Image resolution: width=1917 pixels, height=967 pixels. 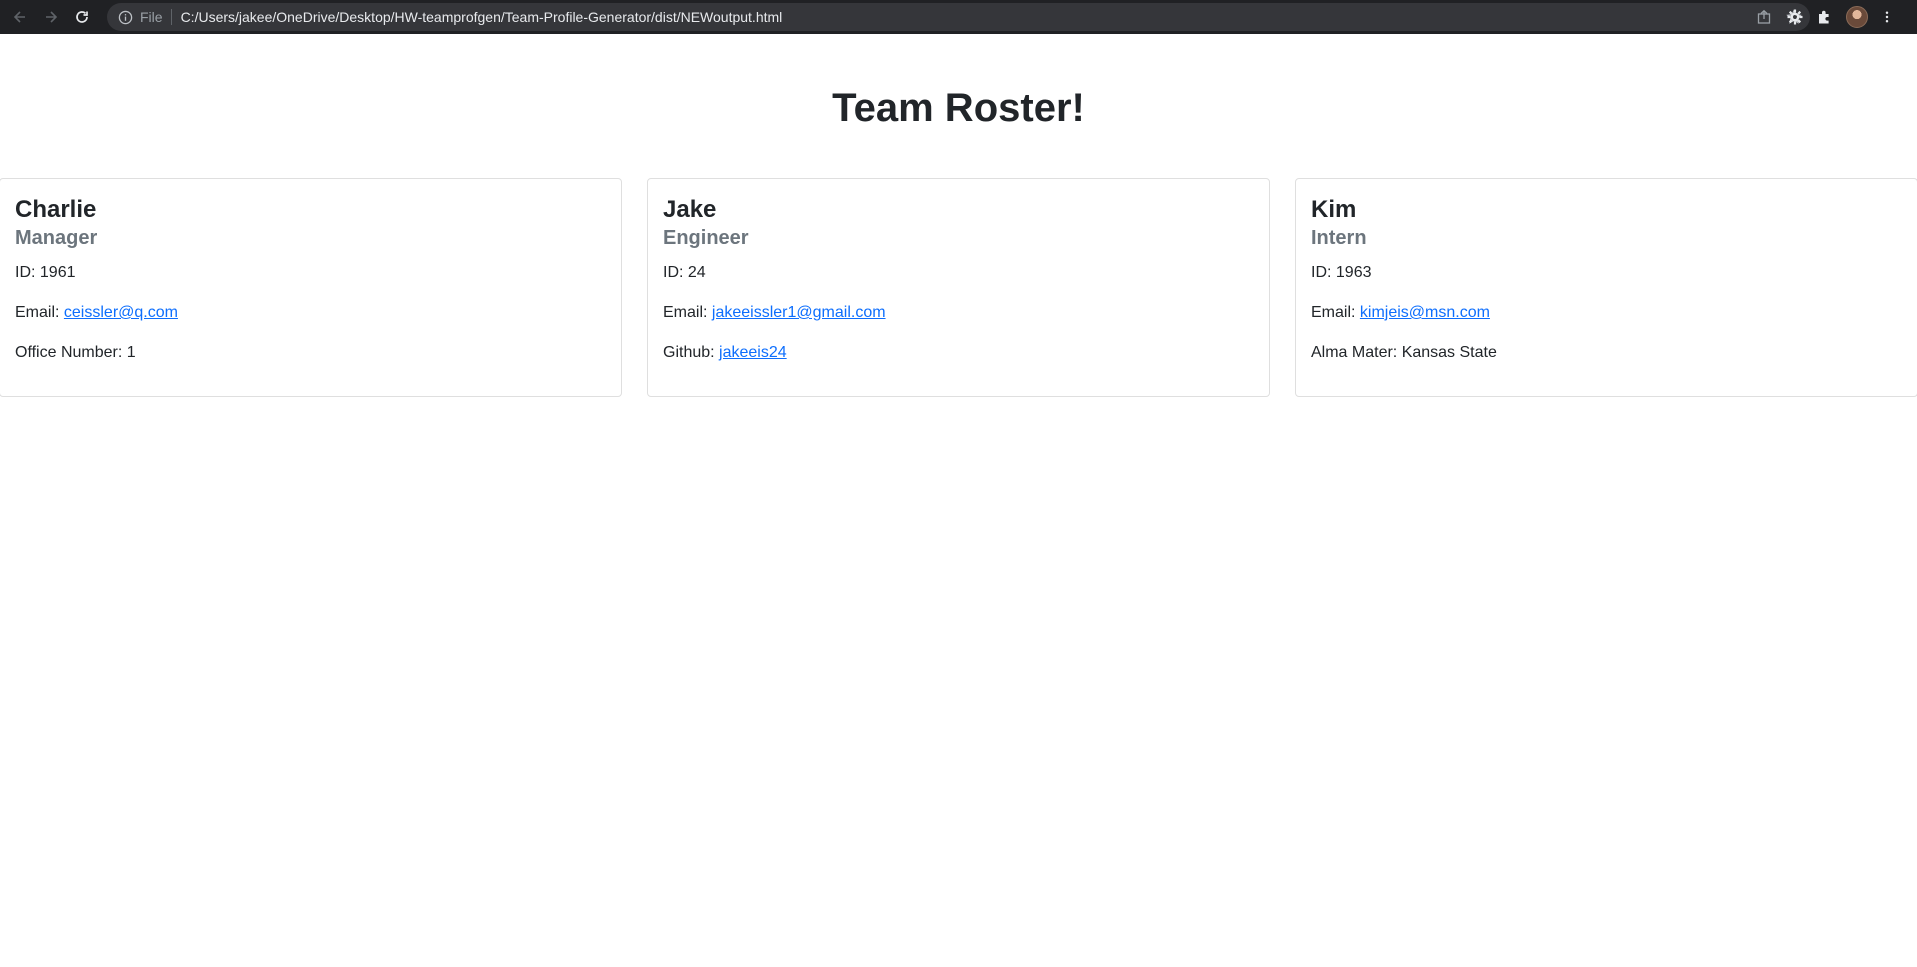 I want to click on info-icon, so click(x=125, y=17).